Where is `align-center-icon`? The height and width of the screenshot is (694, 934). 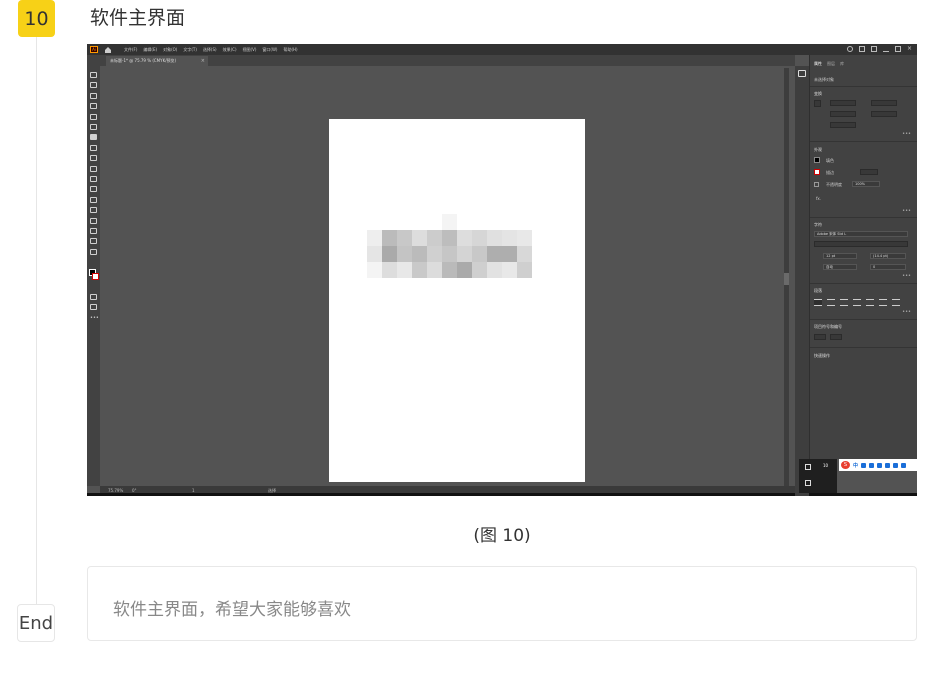
align-center-icon is located at coordinates (831, 302).